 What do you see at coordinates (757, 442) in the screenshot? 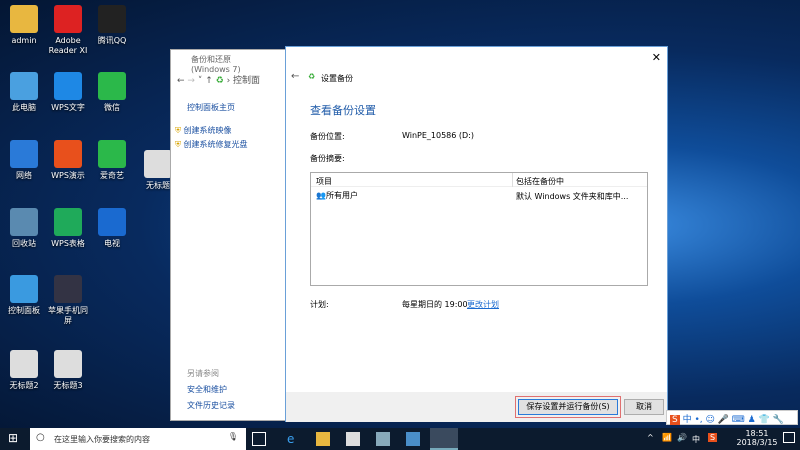
I see `date: 2018/3/15` at bounding box center [757, 442].